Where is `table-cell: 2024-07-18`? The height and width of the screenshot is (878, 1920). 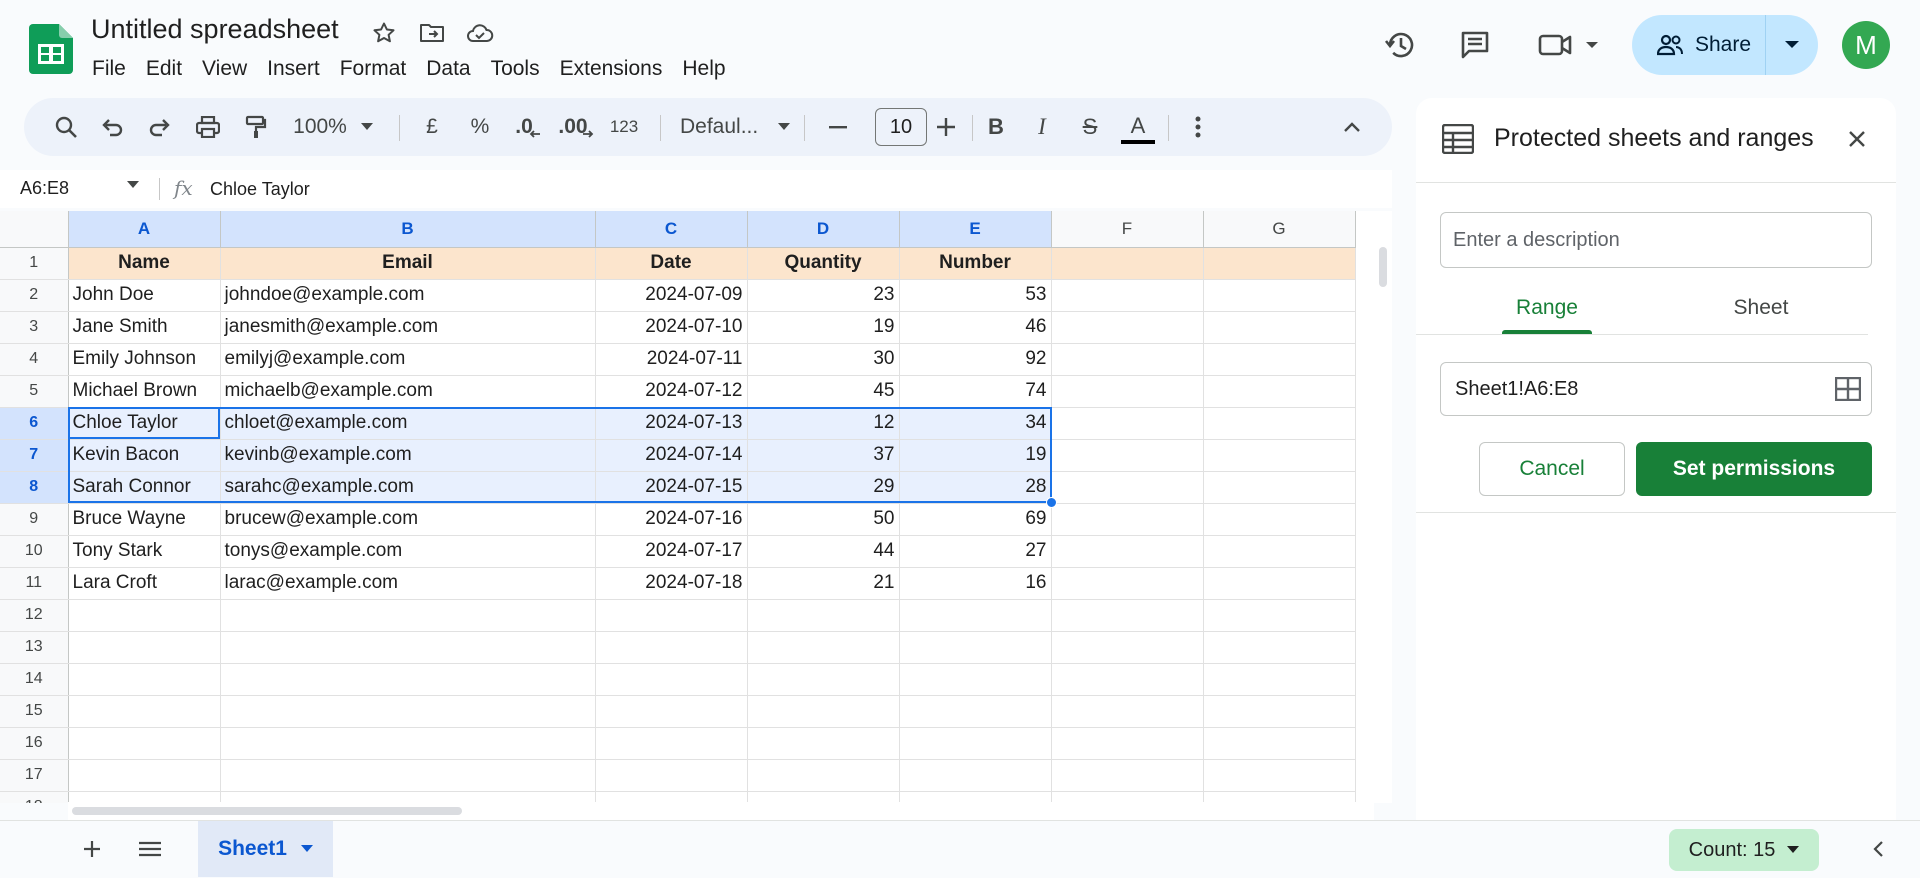 table-cell: 2024-07-18 is located at coordinates (671, 583).